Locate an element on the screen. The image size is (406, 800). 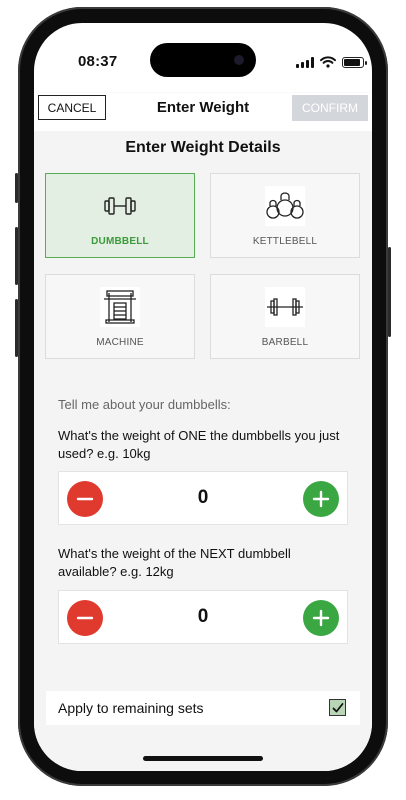
status-time: 08:37 is located at coordinates (98, 61).